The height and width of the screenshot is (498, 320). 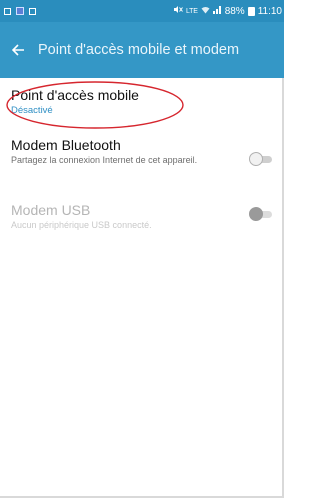 What do you see at coordinates (51, 210) in the screenshot?
I see `item-title: Modem USB` at bounding box center [51, 210].